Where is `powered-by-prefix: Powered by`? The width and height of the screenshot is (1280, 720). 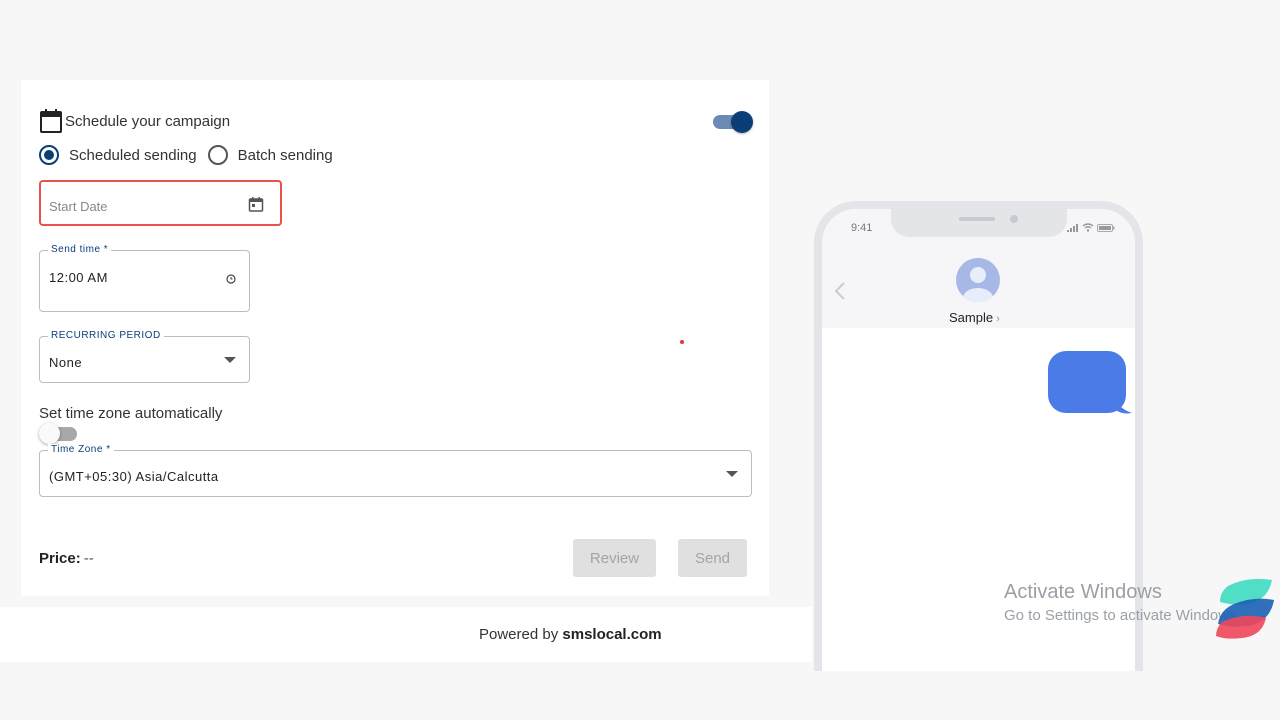 powered-by-prefix: Powered by is located at coordinates (519, 634).